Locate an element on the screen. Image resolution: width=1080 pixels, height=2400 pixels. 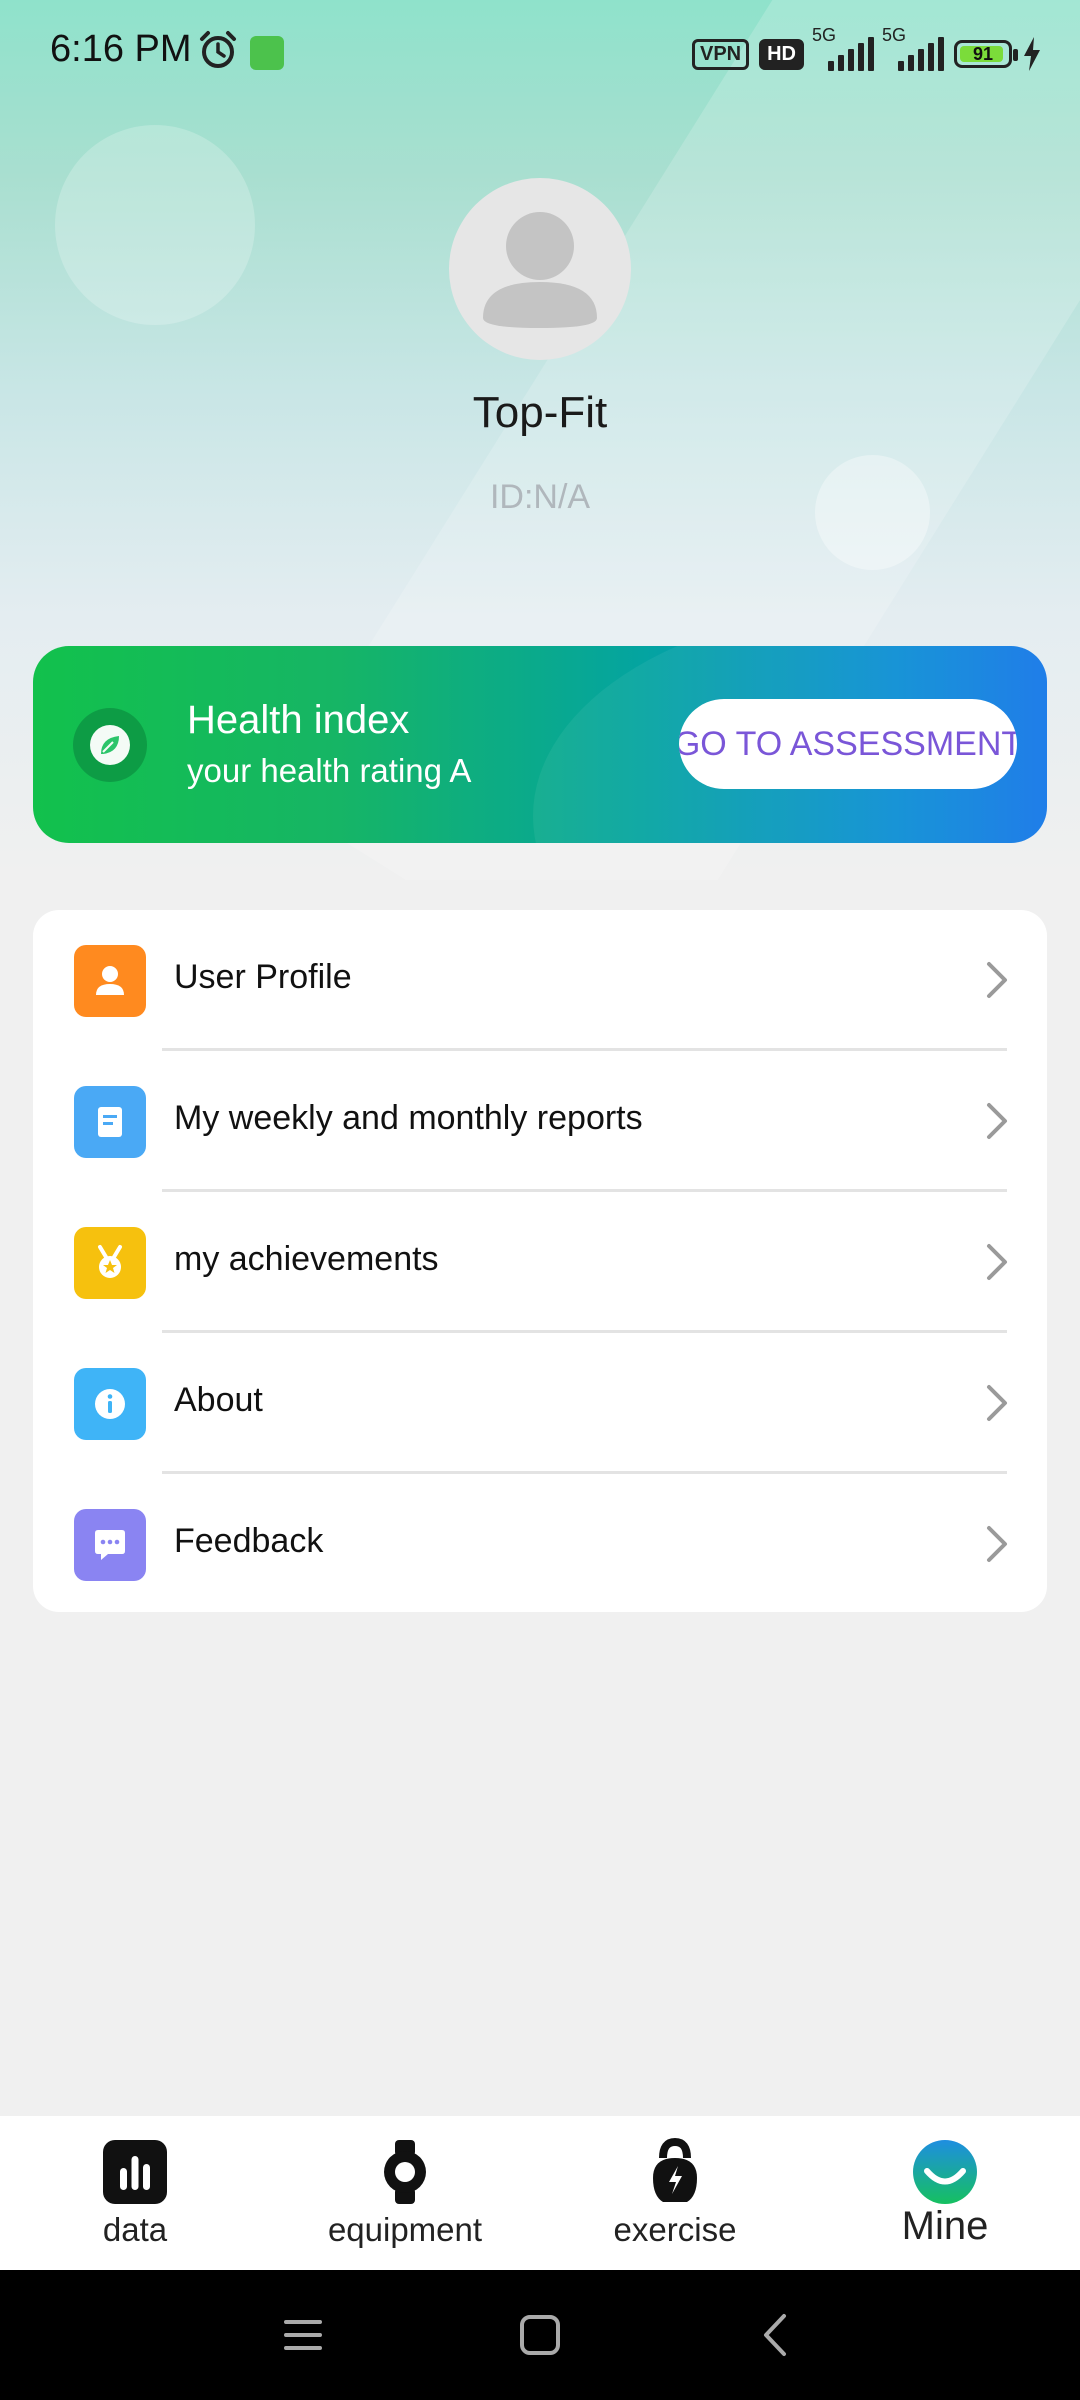
system-navigation-bar is located at coordinates (540, 2335).